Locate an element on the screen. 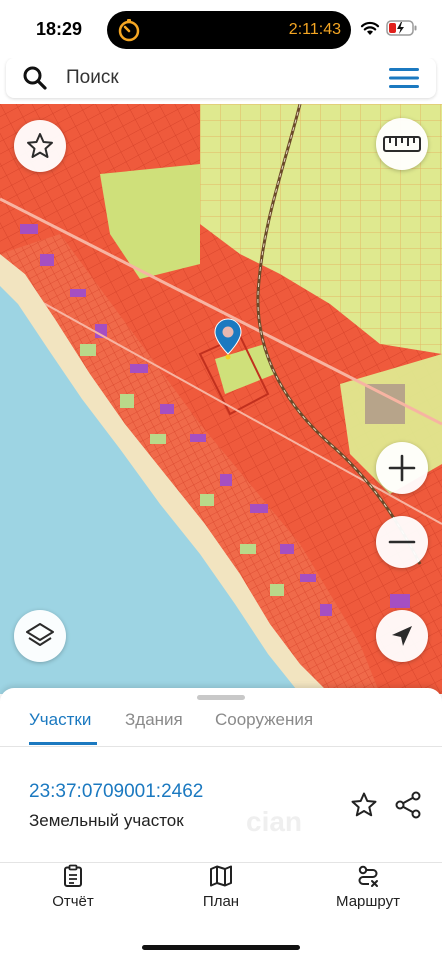 This screenshot has height=960, width=442. status-bar: 18:29 2:11:43 is located at coordinates (221, 29).